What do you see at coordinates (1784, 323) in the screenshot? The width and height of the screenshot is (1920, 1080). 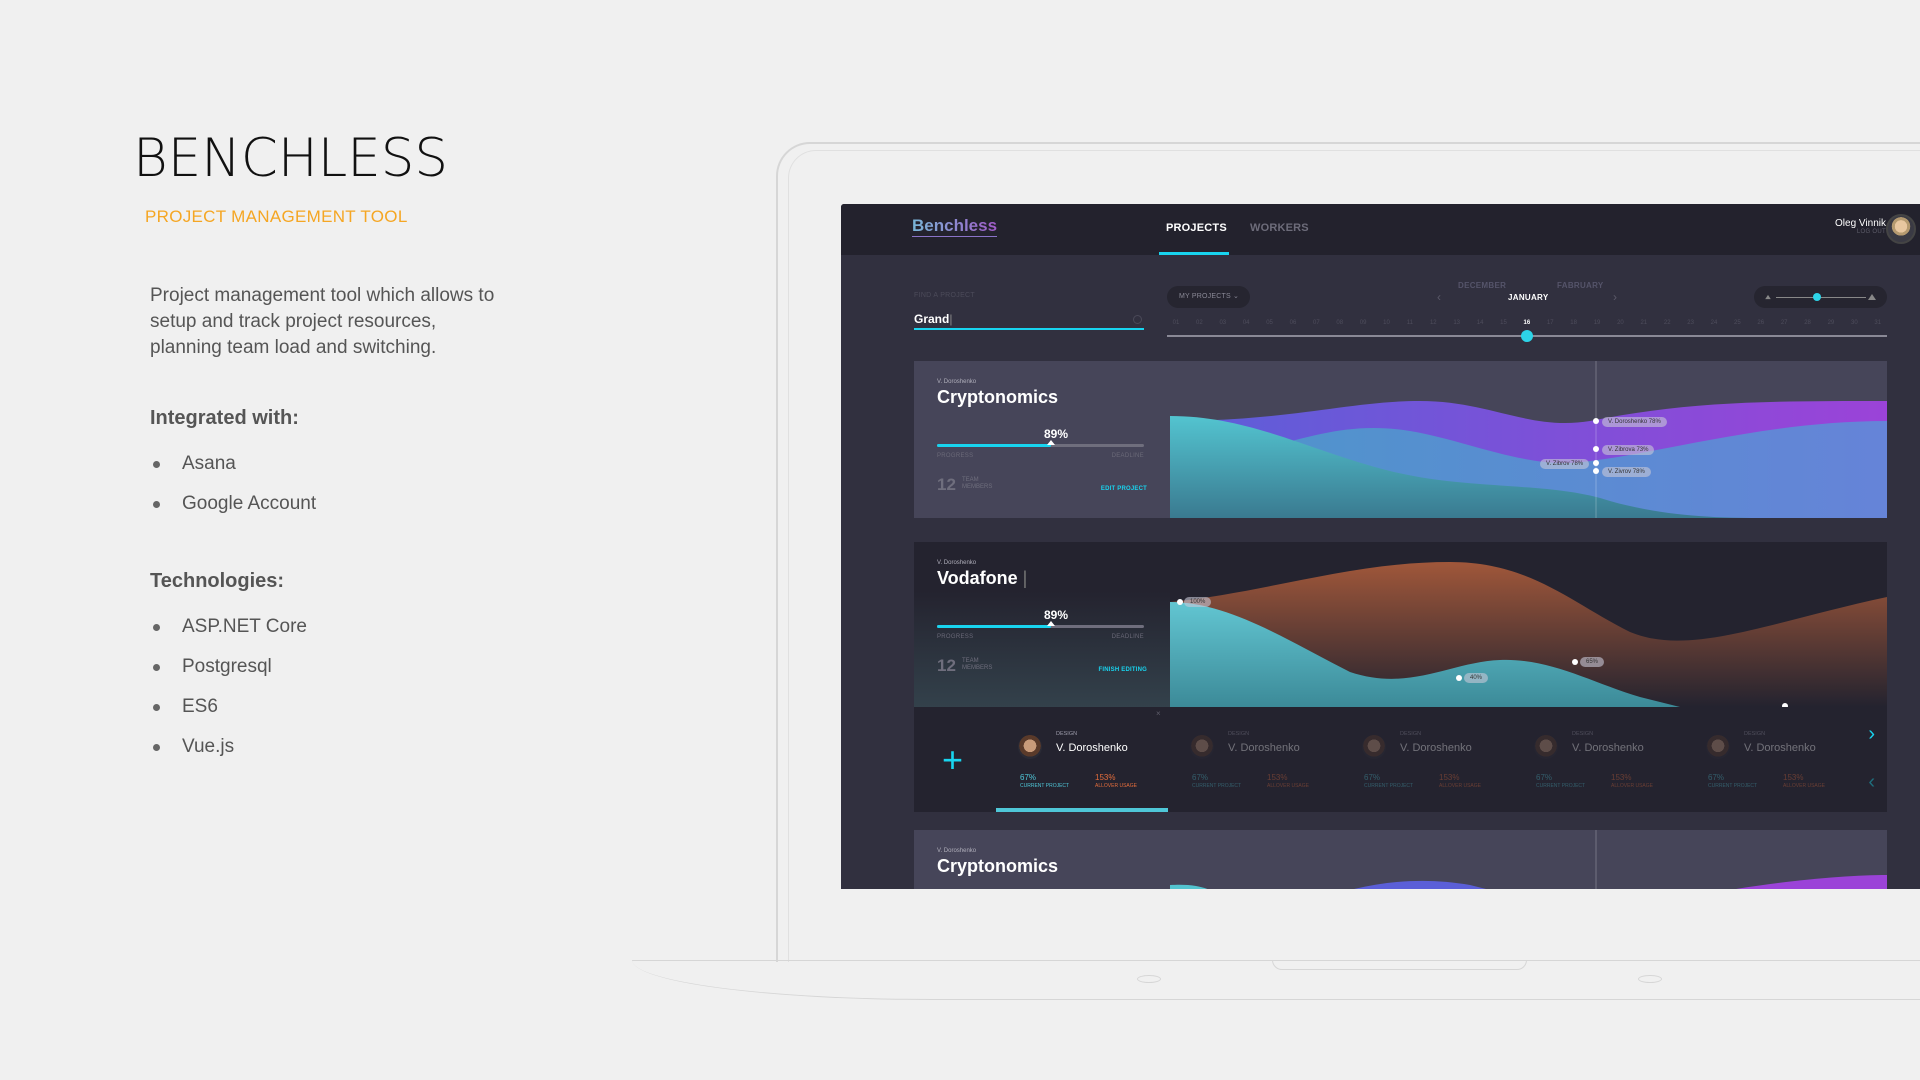 I see `day-tick: 27` at bounding box center [1784, 323].